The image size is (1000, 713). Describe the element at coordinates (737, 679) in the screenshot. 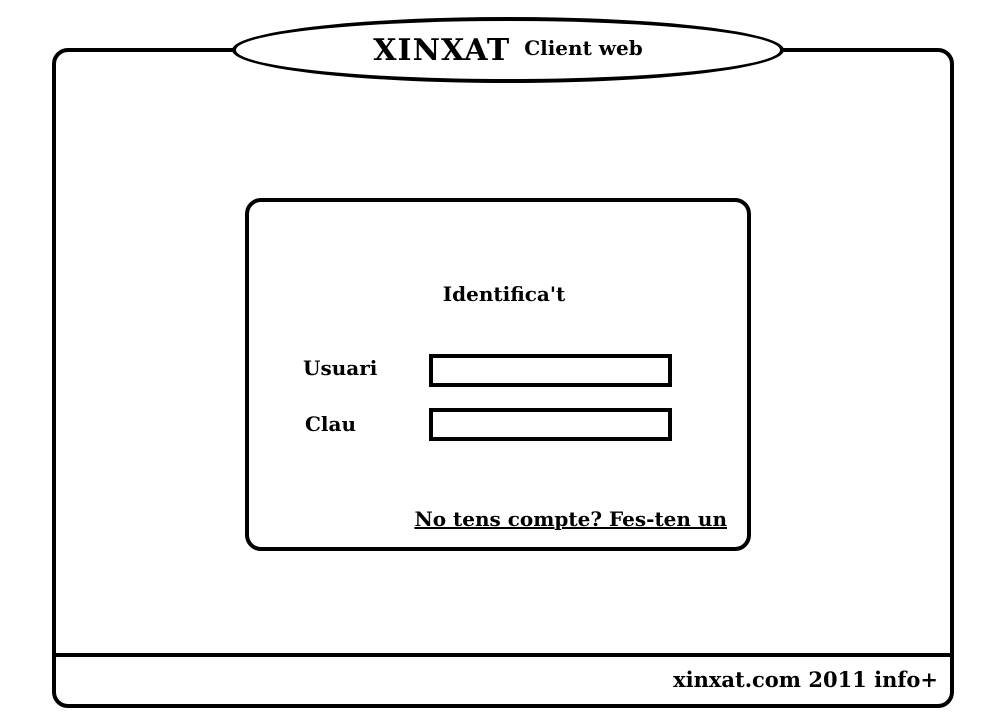

I see `footer-site: xinxat.com` at that location.